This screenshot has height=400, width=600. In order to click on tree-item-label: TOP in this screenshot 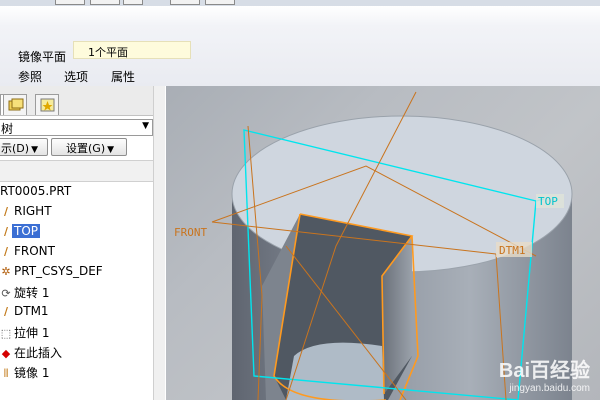, I will do `click(26, 231)`.